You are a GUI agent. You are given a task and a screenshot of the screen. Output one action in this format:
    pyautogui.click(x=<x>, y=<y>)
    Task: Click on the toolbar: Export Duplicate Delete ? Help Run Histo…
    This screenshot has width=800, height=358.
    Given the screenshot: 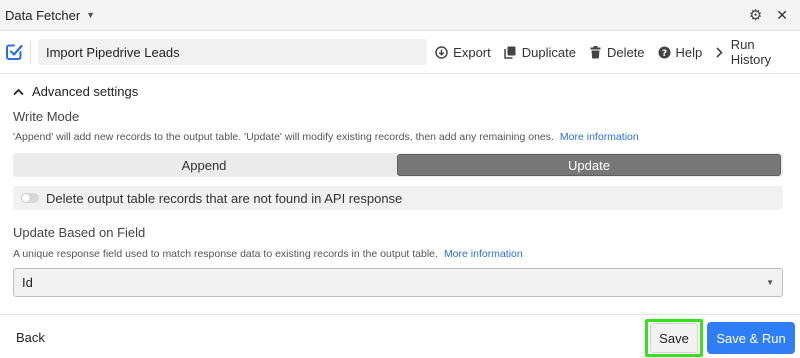 What is the action you would take?
    pyautogui.click(x=400, y=52)
    